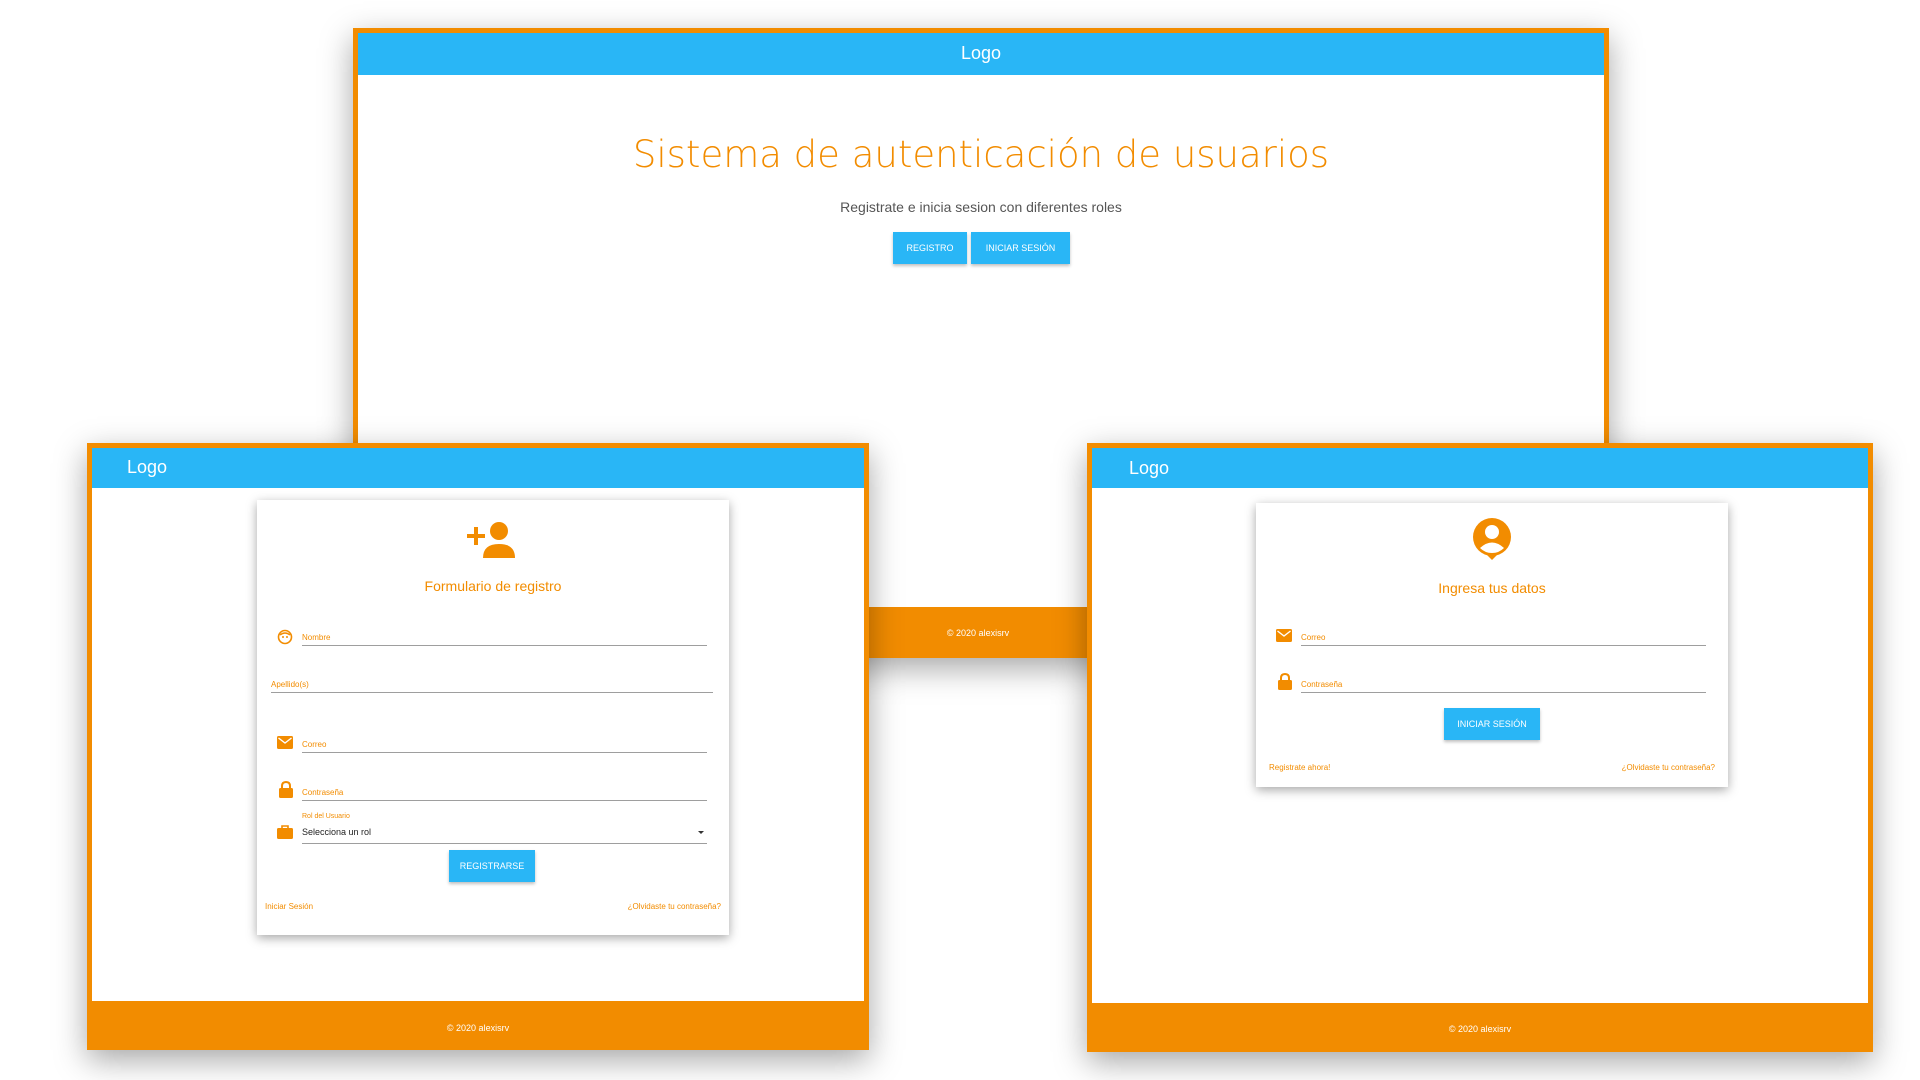  What do you see at coordinates (493, 586) in the screenshot?
I see `register-title: Formulario de registro` at bounding box center [493, 586].